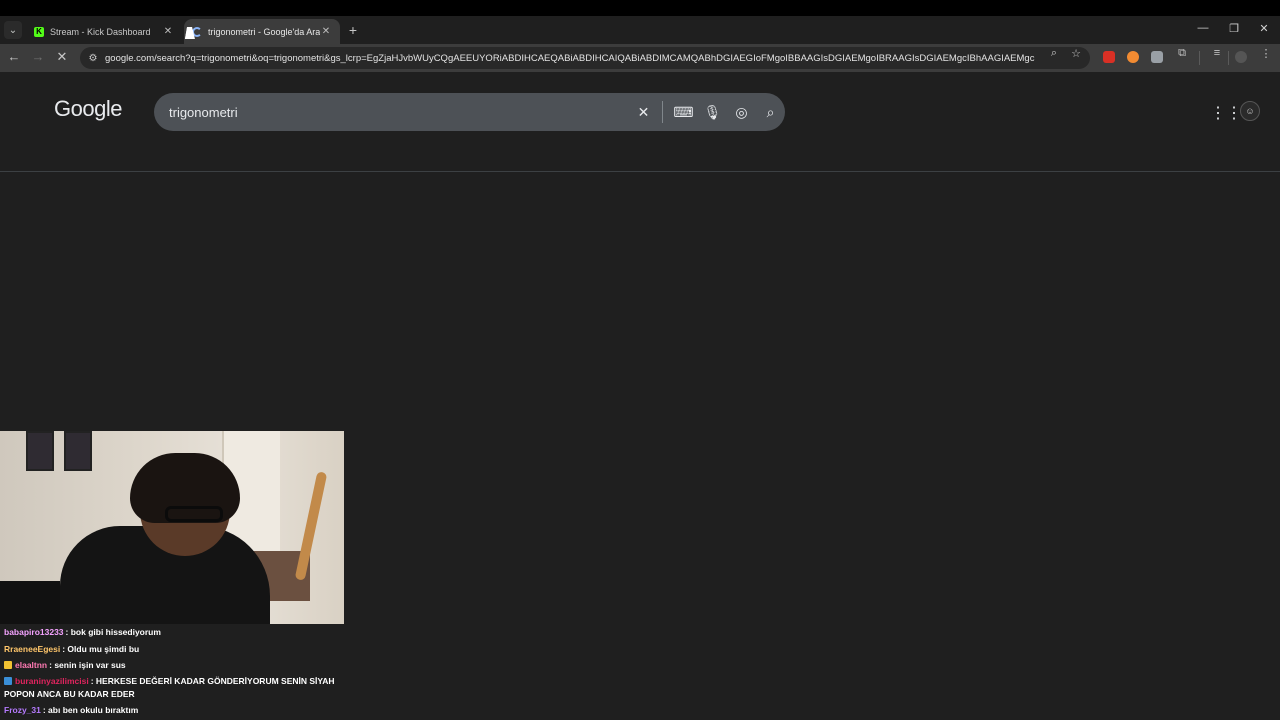 The height and width of the screenshot is (720, 1280). Describe the element at coordinates (1203, 28) in the screenshot. I see `minimize-icon: —` at that location.